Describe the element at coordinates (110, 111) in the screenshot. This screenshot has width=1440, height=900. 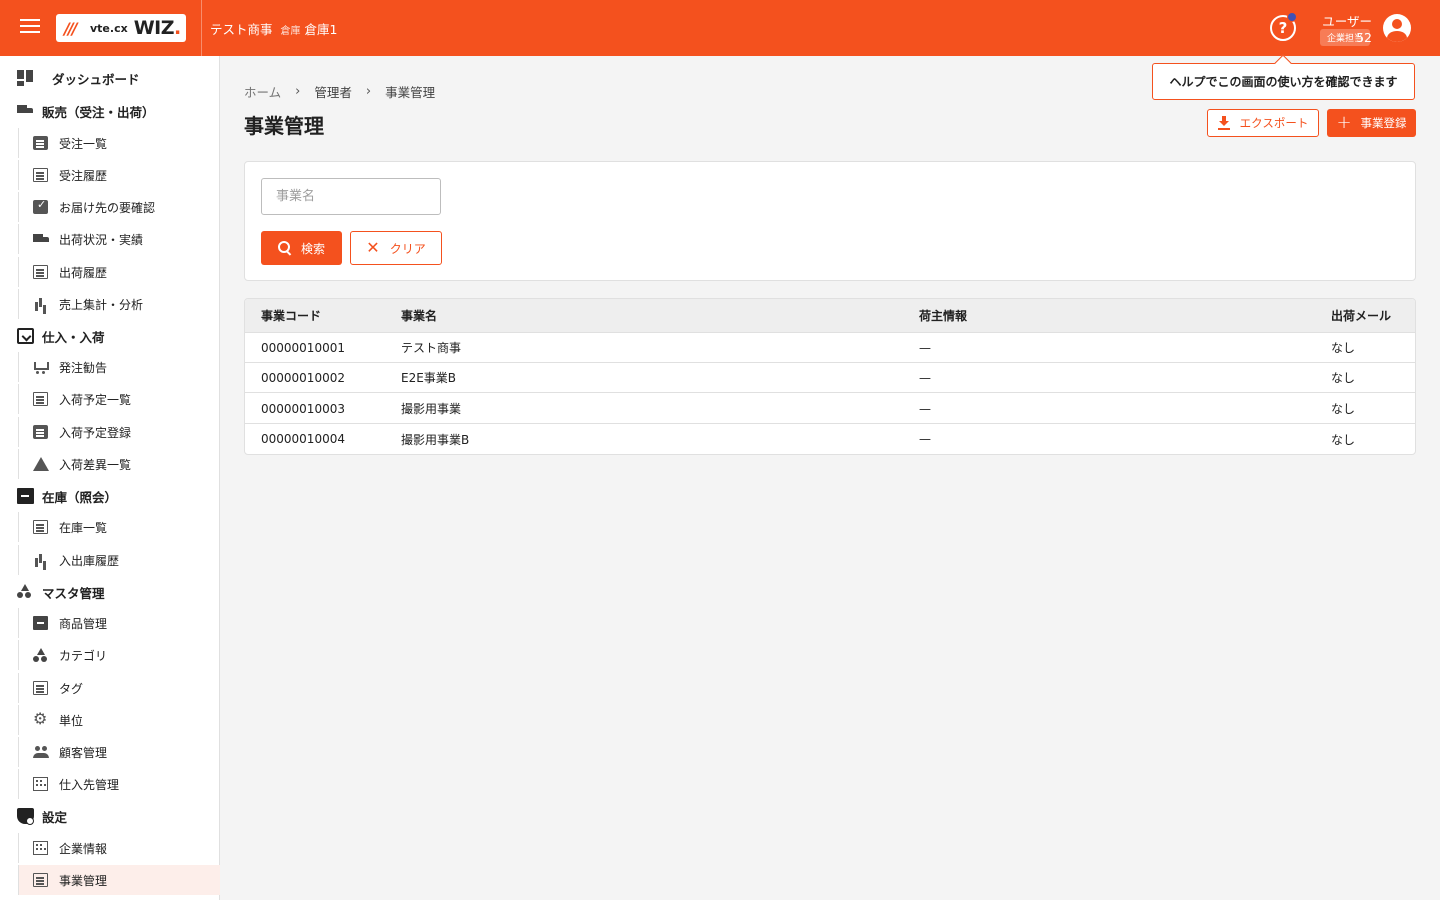
I see `sidebar-section-sales: 販売（受注・出荷）` at that location.